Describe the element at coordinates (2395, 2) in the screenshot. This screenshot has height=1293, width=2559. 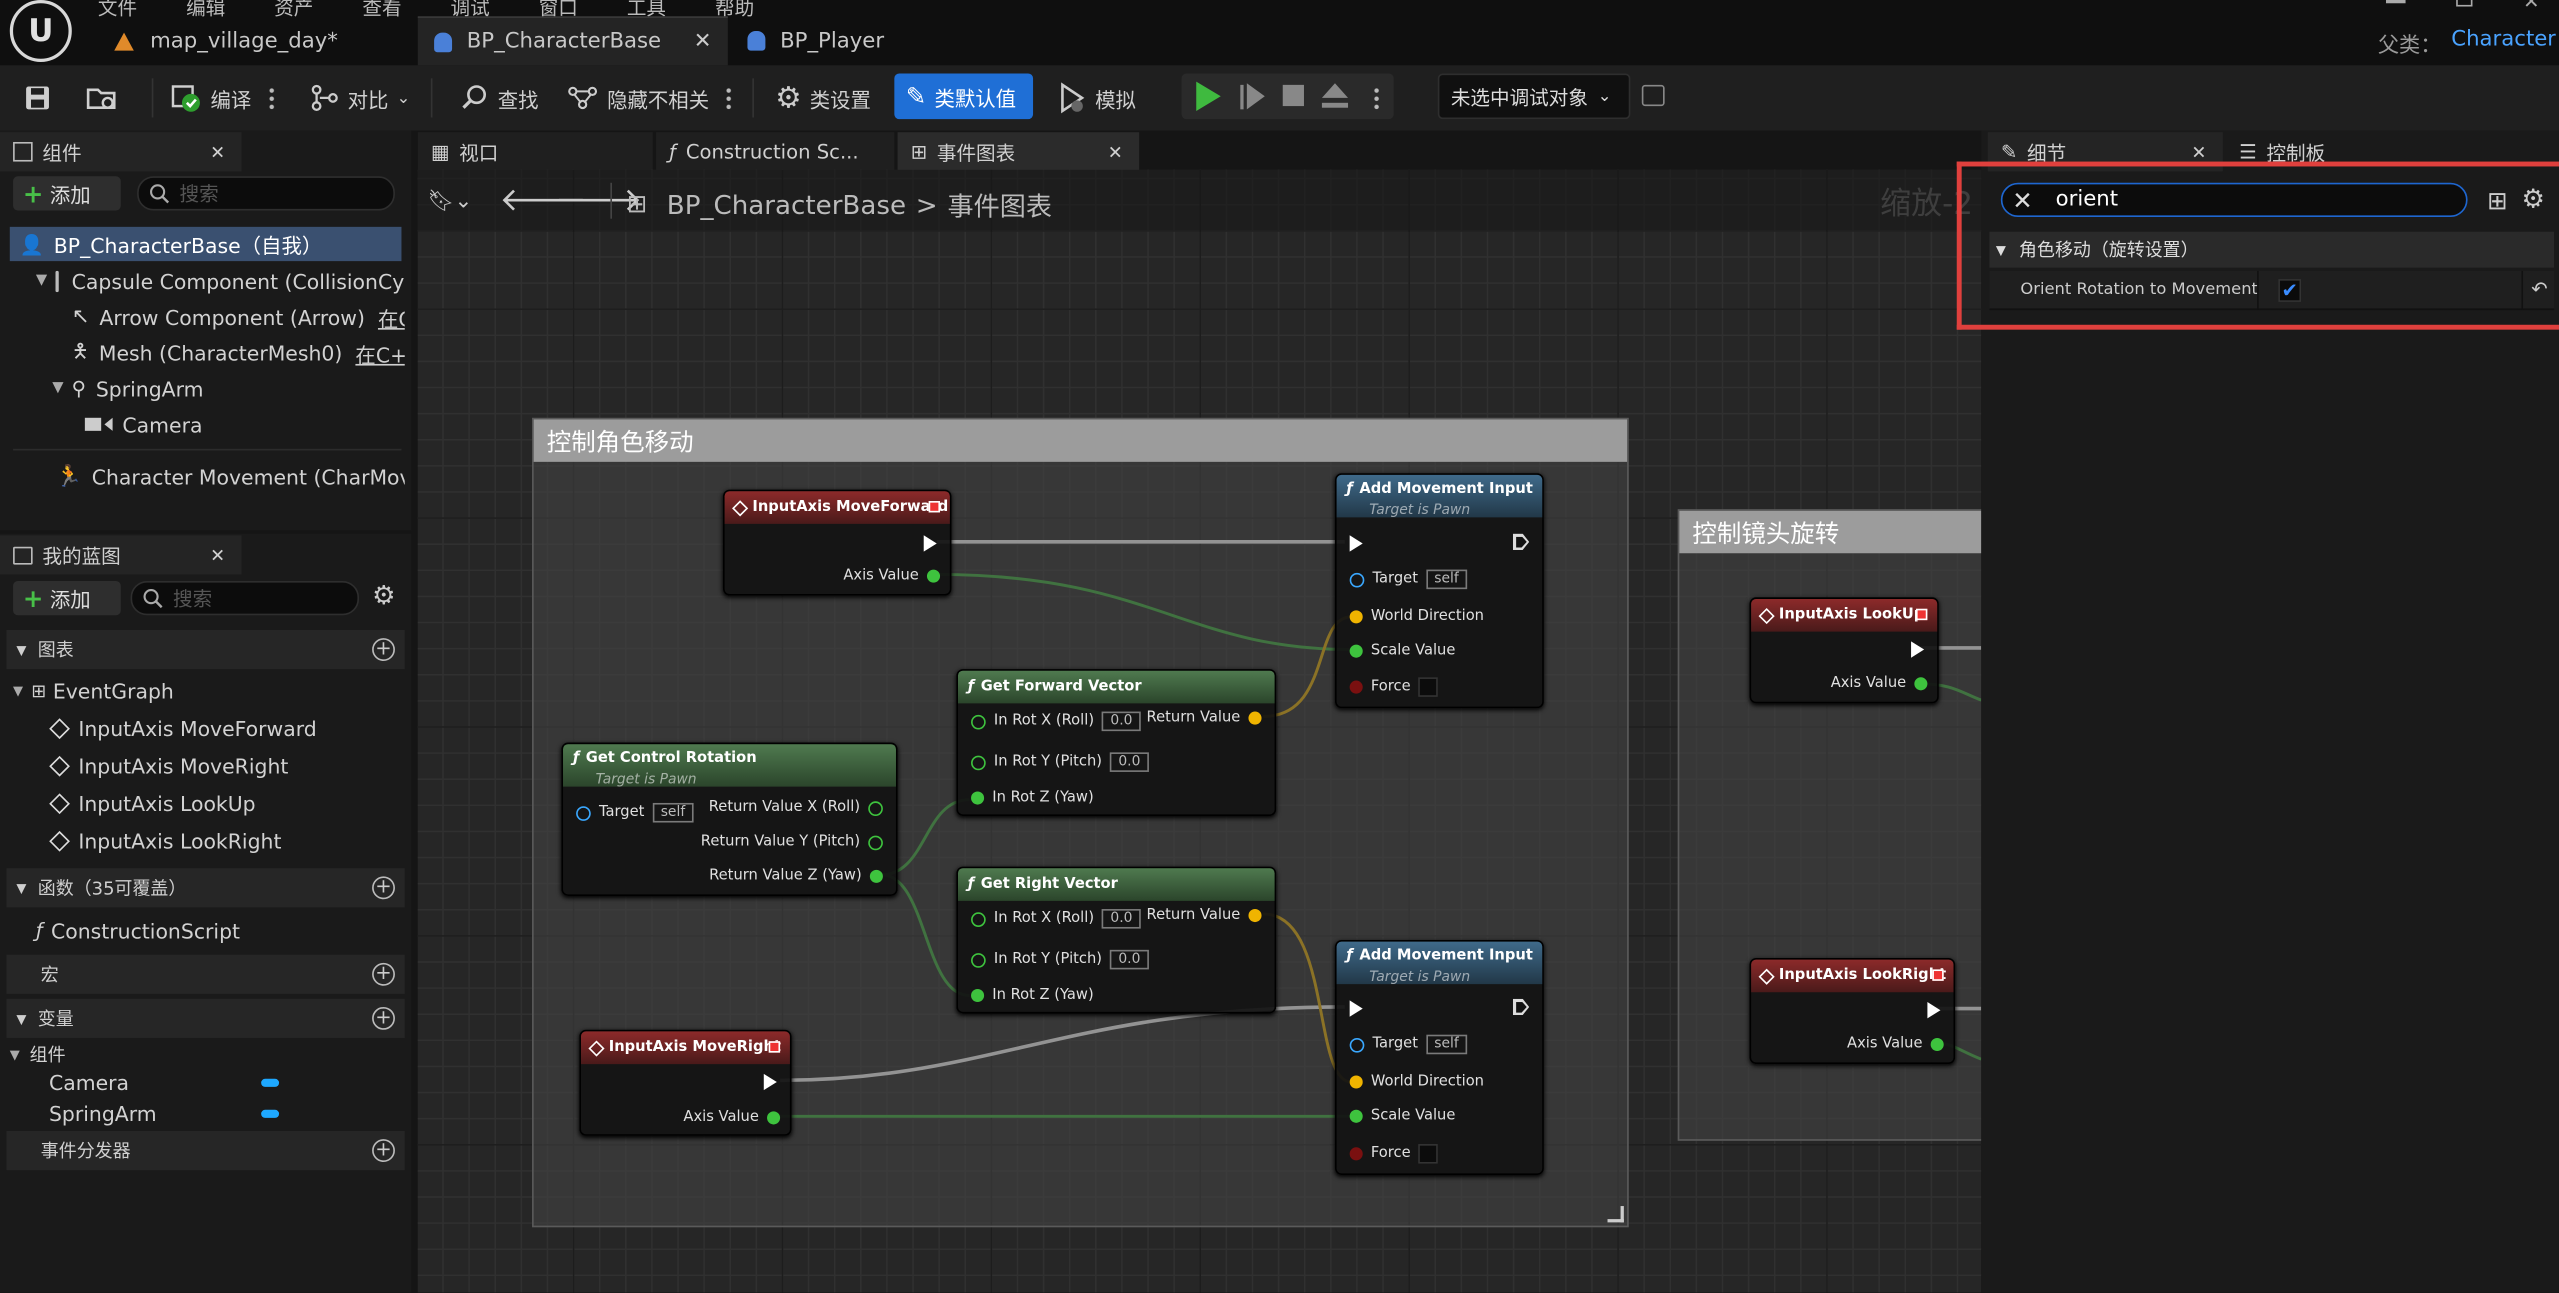
I see `minimize-icon` at that location.